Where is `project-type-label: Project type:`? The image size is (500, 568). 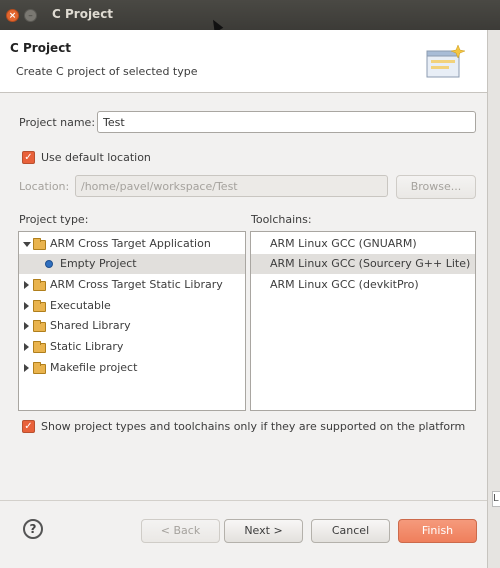
project-type-label: Project type: is located at coordinates (54, 219).